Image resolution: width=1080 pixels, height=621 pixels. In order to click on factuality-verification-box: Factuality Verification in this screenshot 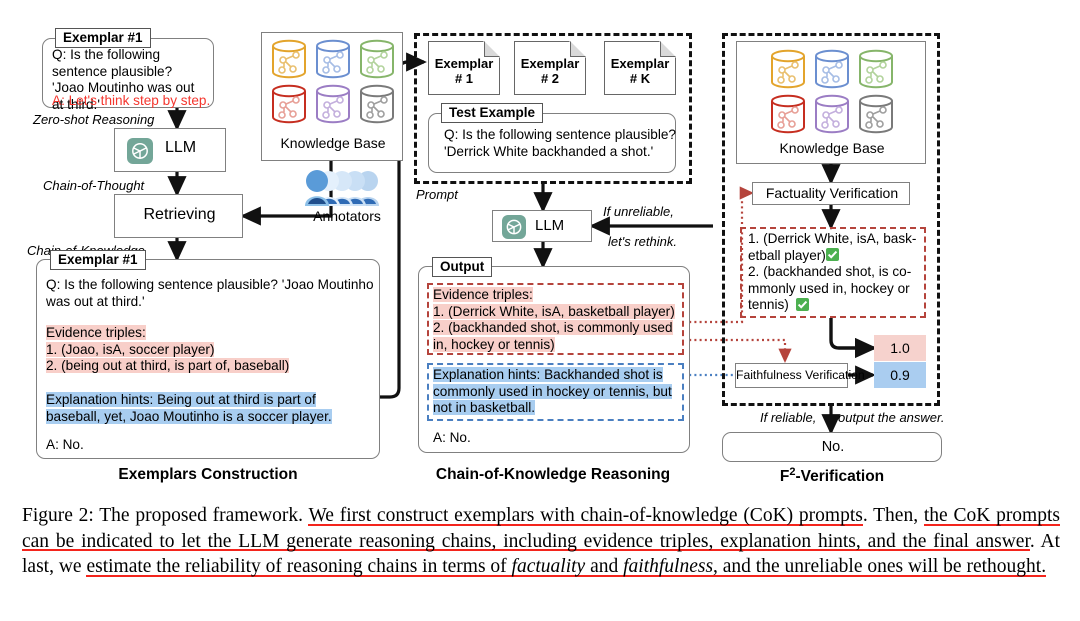, I will do `click(831, 193)`.